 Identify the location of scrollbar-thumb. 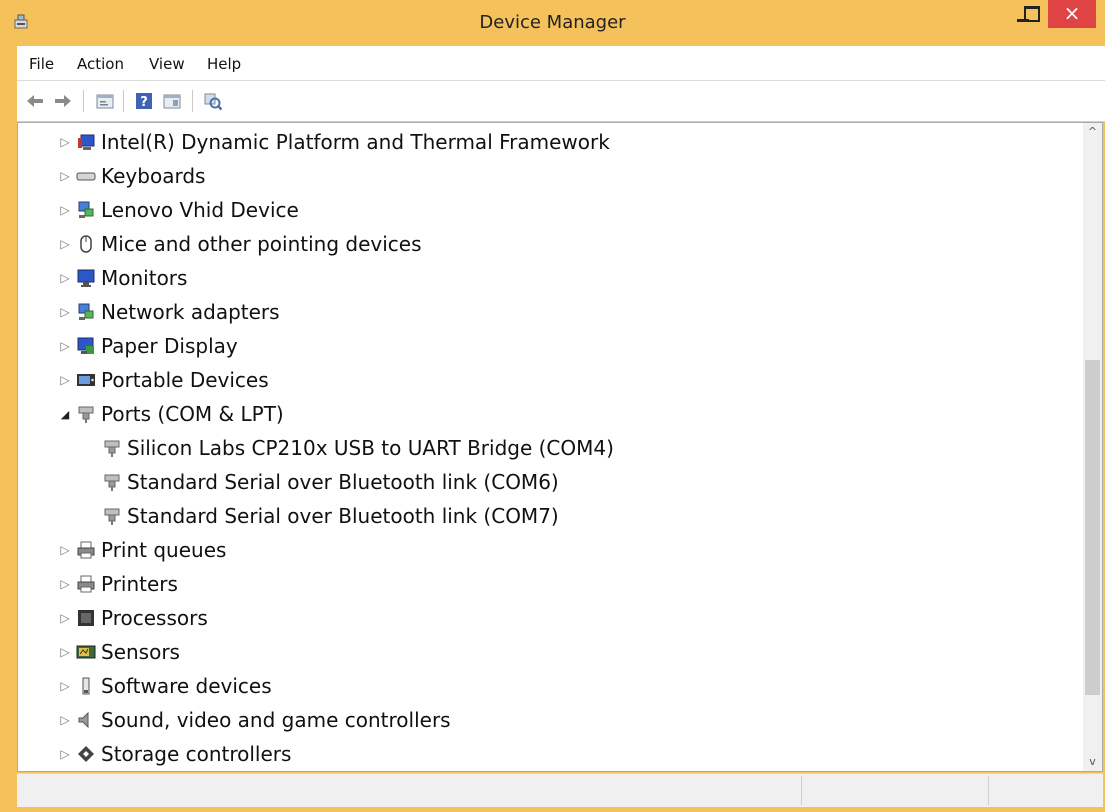
(1092, 527).